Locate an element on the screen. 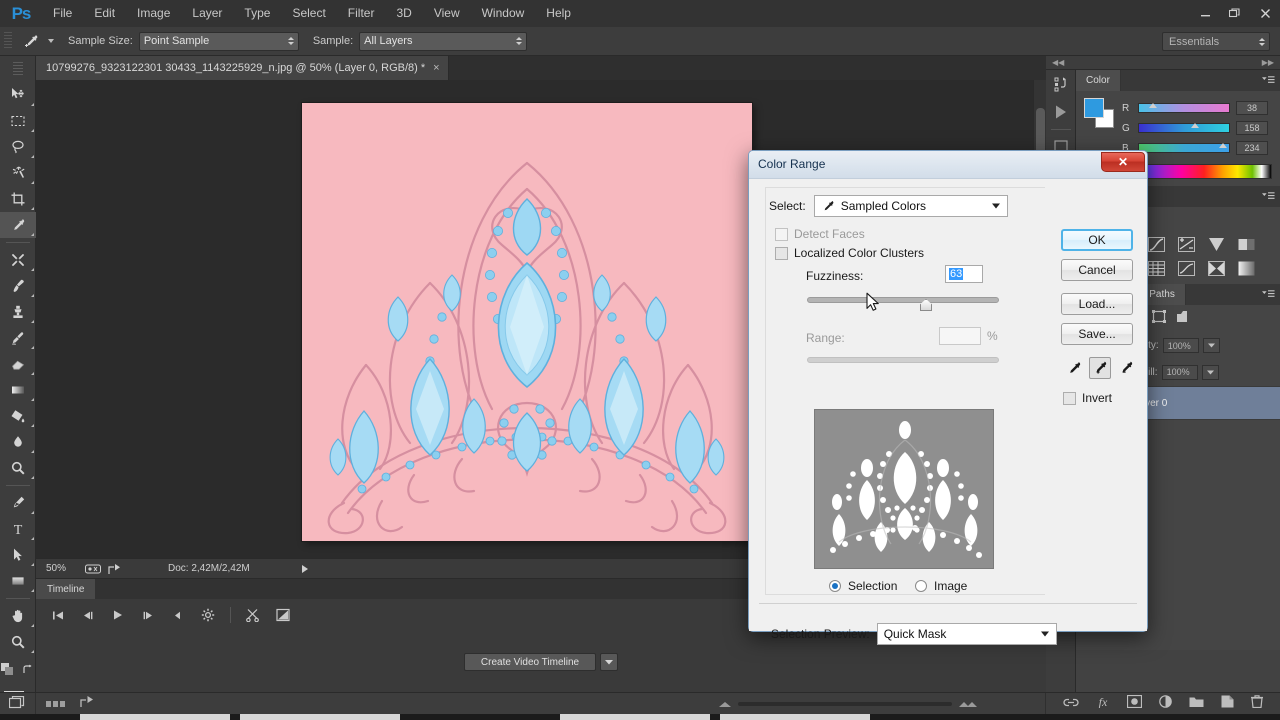 The width and height of the screenshot is (1280, 720). eyedropper-add-icon is located at coordinates (1100, 368).